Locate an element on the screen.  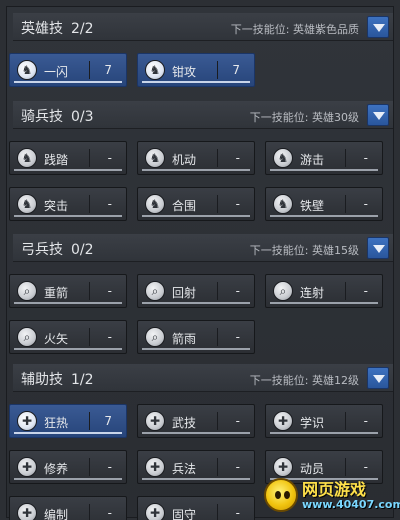
section-slot-count: 1/2 is located at coordinates (82, 380).